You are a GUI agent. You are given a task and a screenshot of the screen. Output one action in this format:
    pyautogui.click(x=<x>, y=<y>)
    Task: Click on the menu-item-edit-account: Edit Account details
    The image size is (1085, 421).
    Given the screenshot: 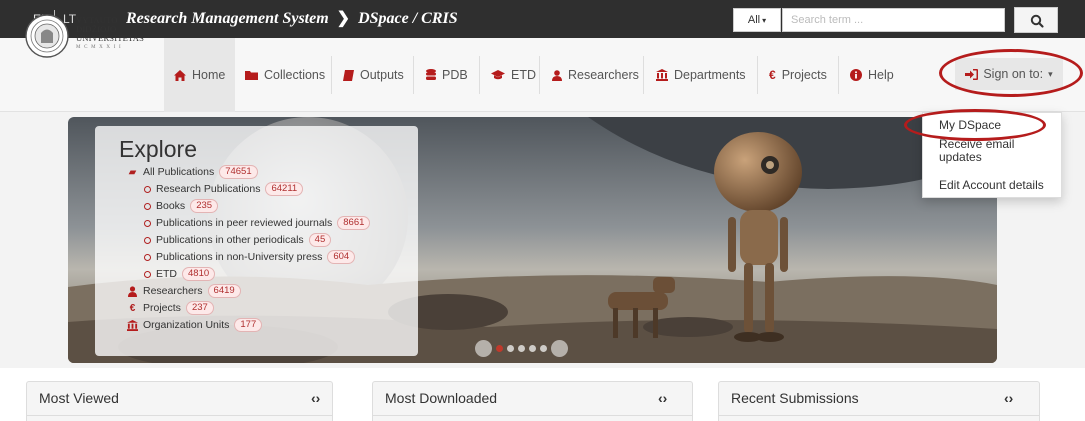 What is the action you would take?
    pyautogui.click(x=991, y=185)
    